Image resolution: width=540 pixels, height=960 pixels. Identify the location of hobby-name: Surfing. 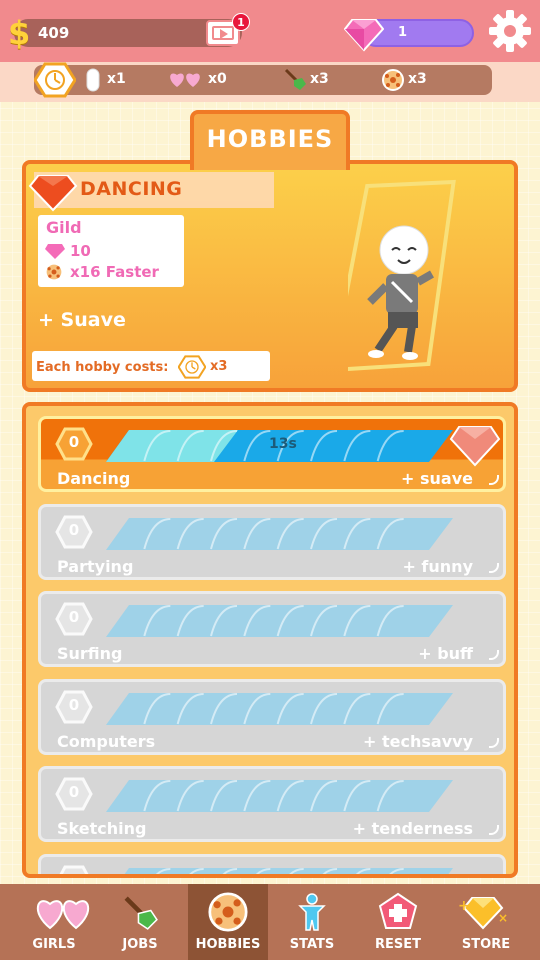
(90, 653).